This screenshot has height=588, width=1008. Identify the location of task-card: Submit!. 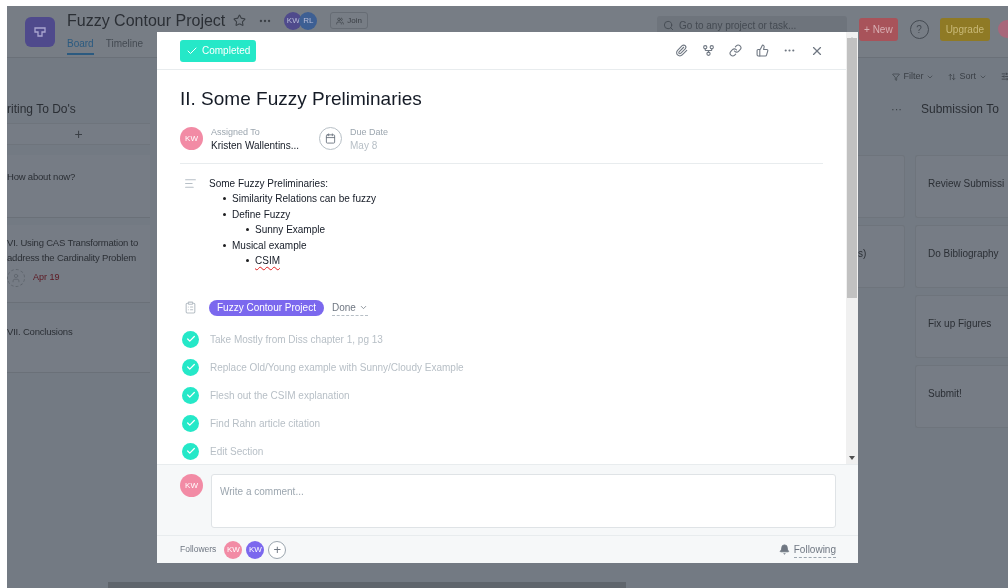
(961, 396).